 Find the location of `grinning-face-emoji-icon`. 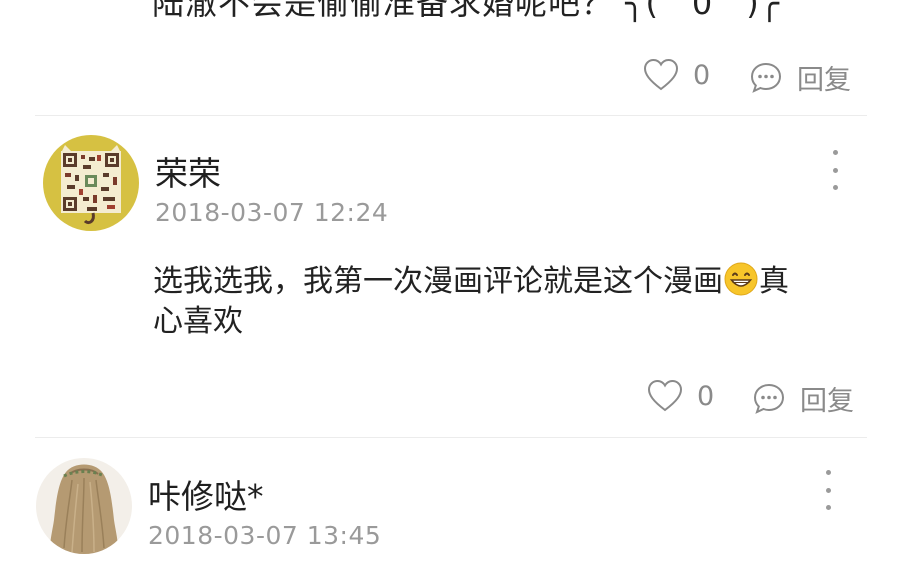

grinning-face-emoji-icon is located at coordinates (741, 279).